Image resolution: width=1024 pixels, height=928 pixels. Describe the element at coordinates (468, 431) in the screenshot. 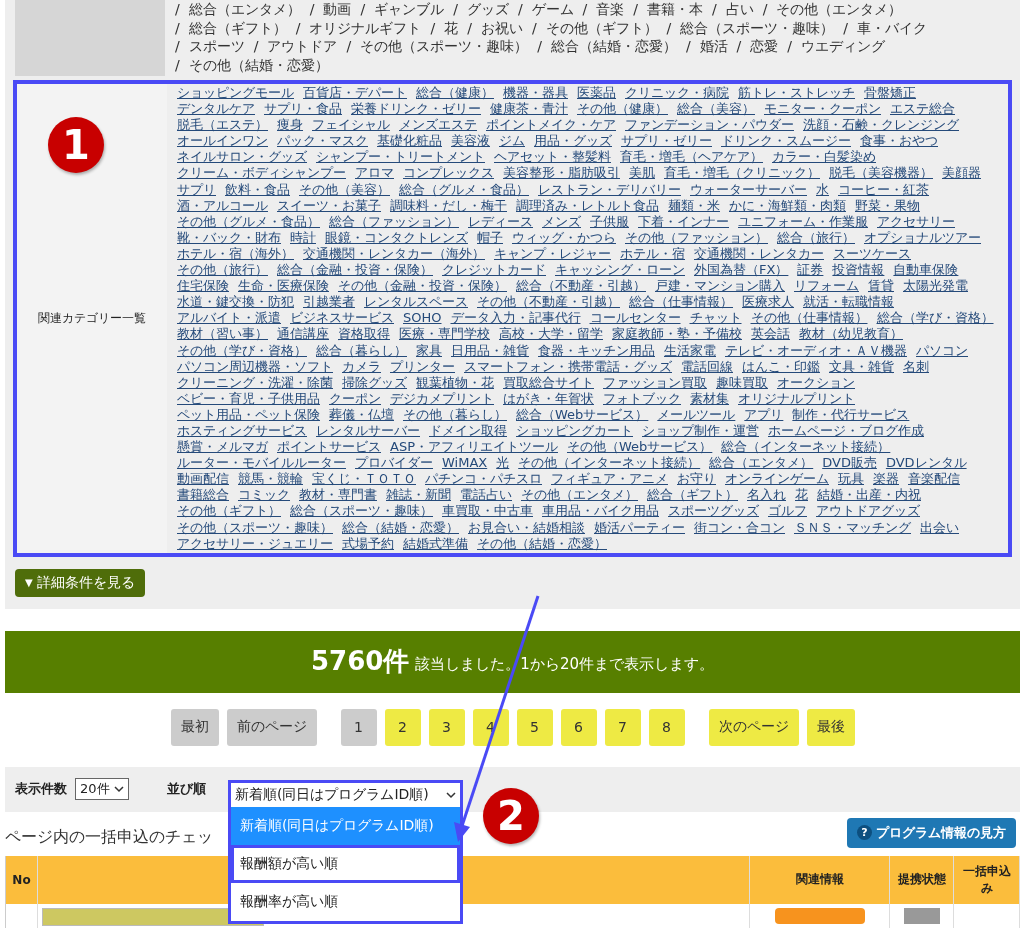

I see `category-link: ドメイン取得` at that location.